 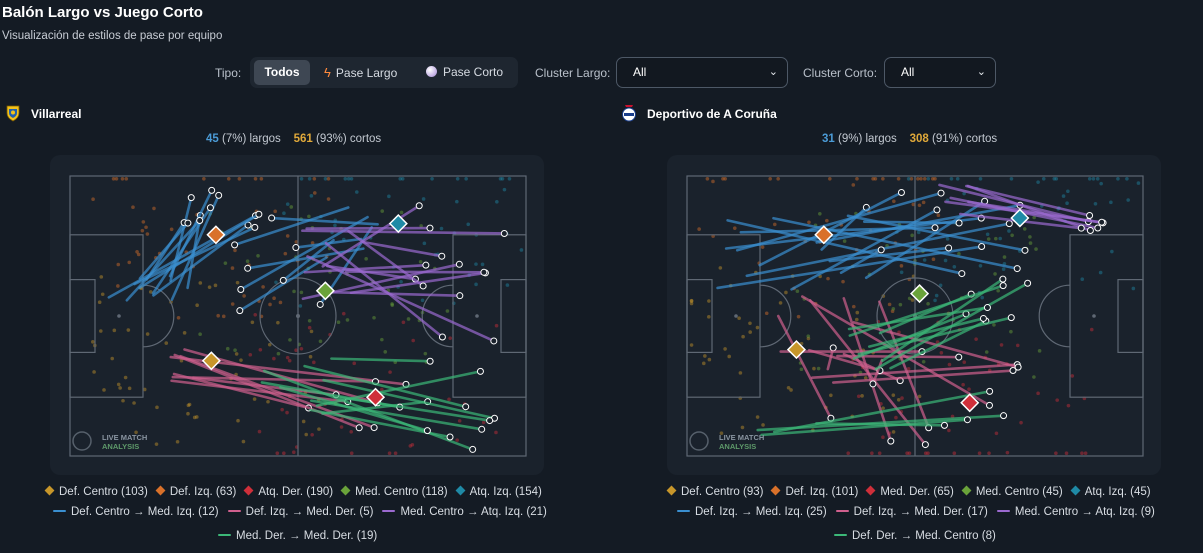 I want to click on tipo-todos-button: Todos, so click(x=282, y=72).